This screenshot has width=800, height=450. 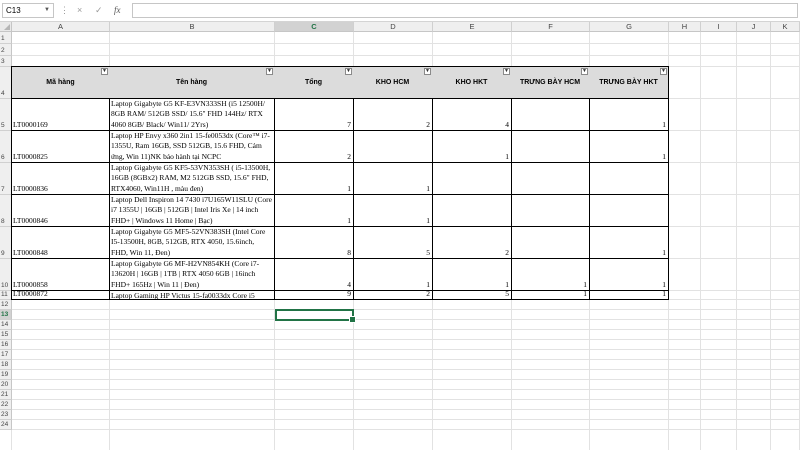 What do you see at coordinates (719, 27) in the screenshot?
I see `column-header-i: I` at bounding box center [719, 27].